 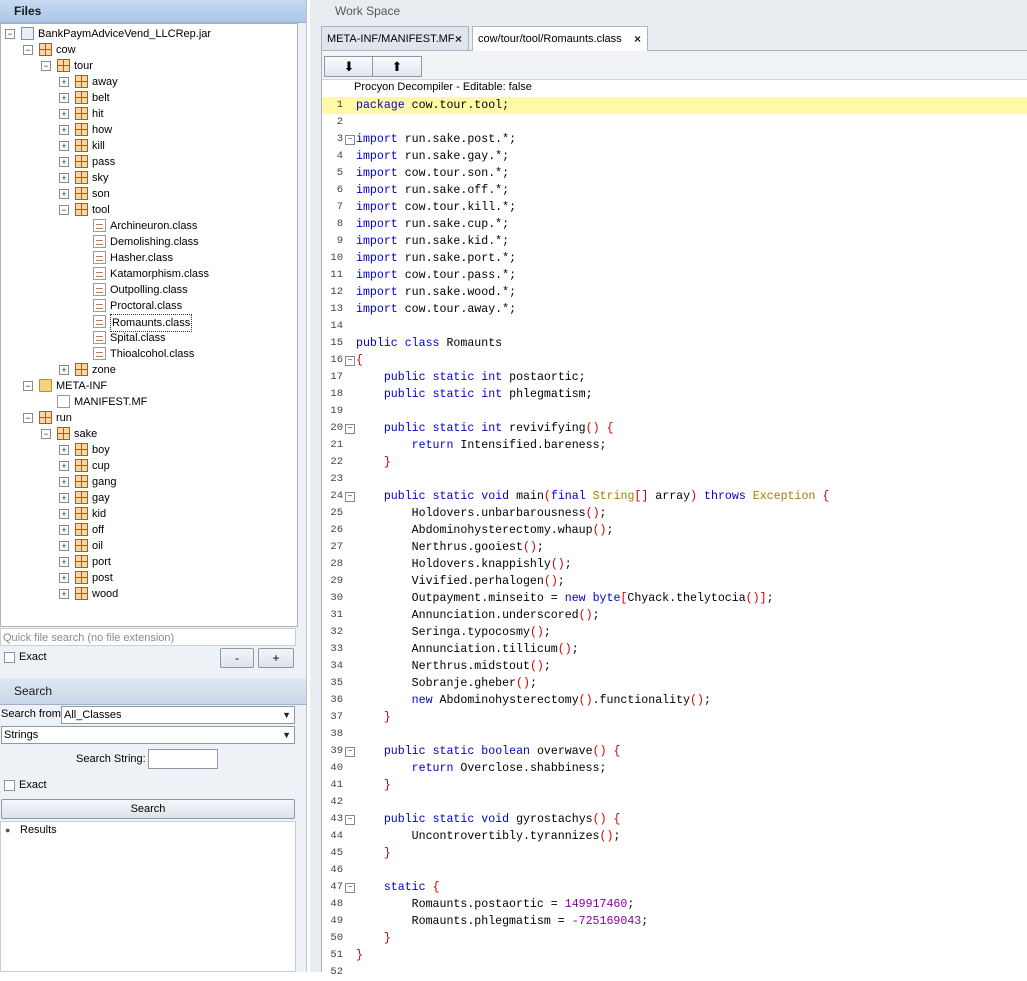 What do you see at coordinates (674, 887) in the screenshot?
I see `code-line: 47− static {` at bounding box center [674, 887].